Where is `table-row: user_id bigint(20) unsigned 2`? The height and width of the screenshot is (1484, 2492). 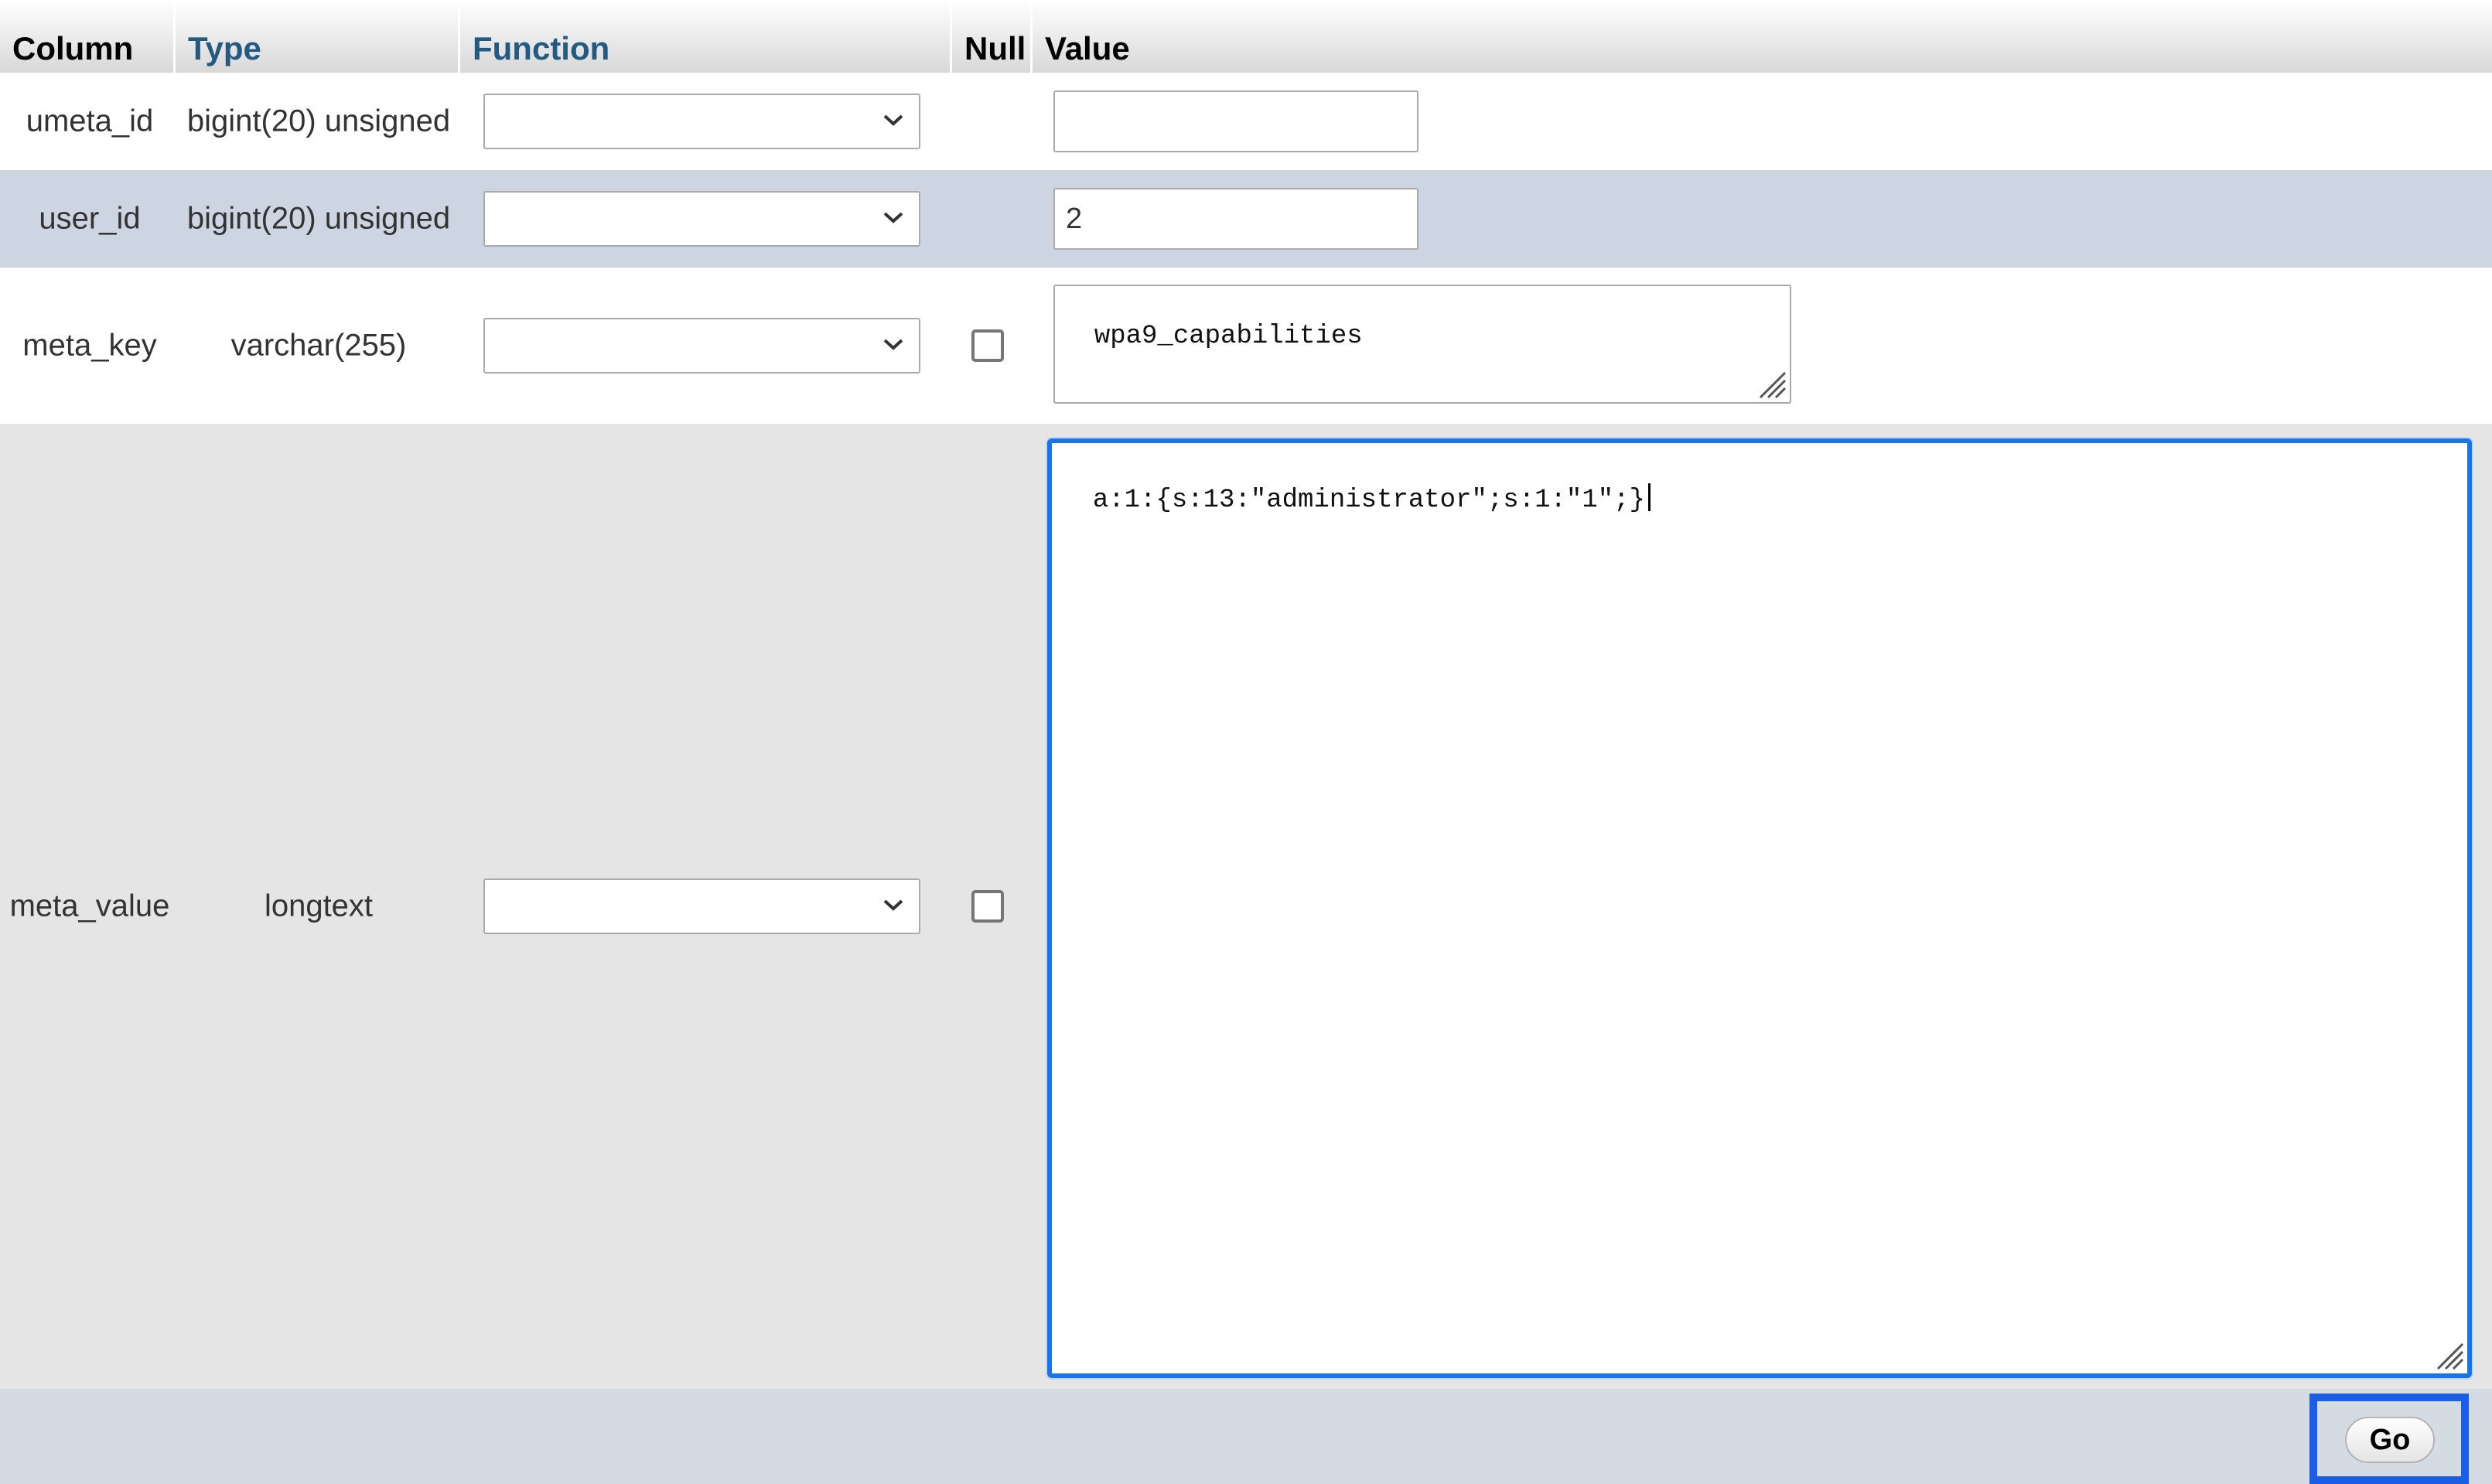 table-row: user_id bigint(20) unsigned 2 is located at coordinates (1246, 219).